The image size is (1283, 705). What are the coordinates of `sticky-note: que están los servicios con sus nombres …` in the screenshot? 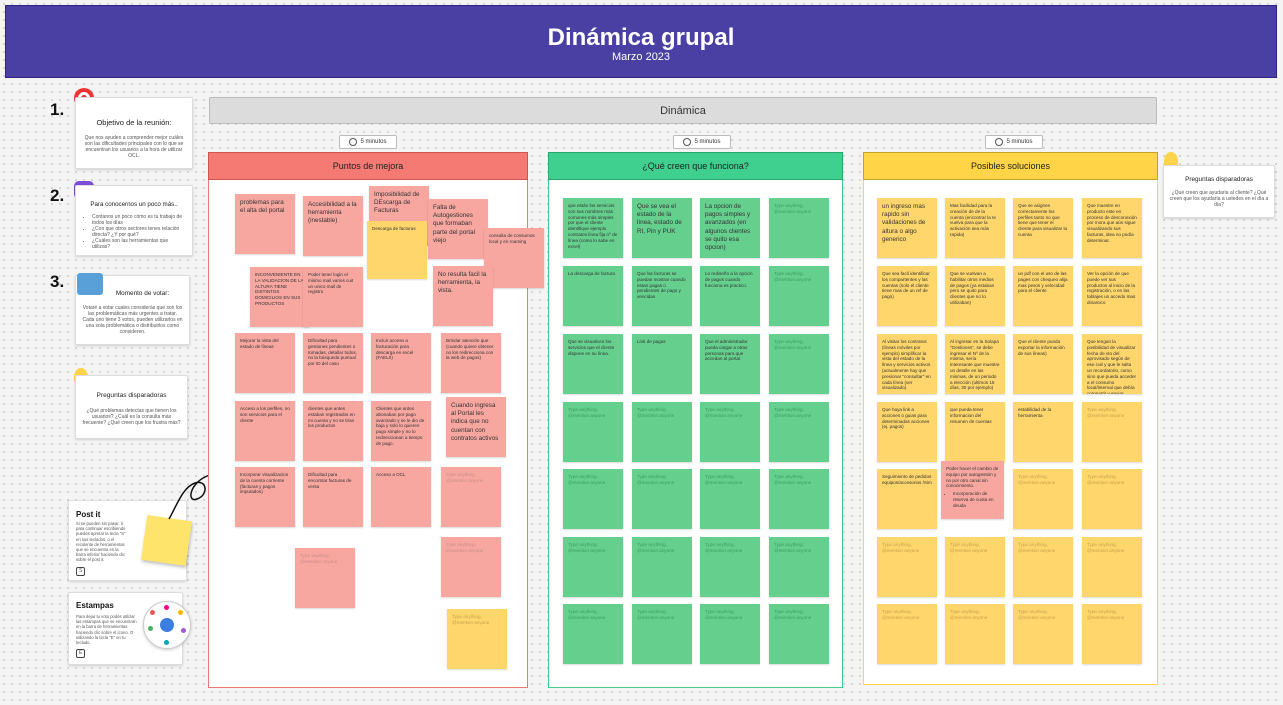 It's located at (593, 228).